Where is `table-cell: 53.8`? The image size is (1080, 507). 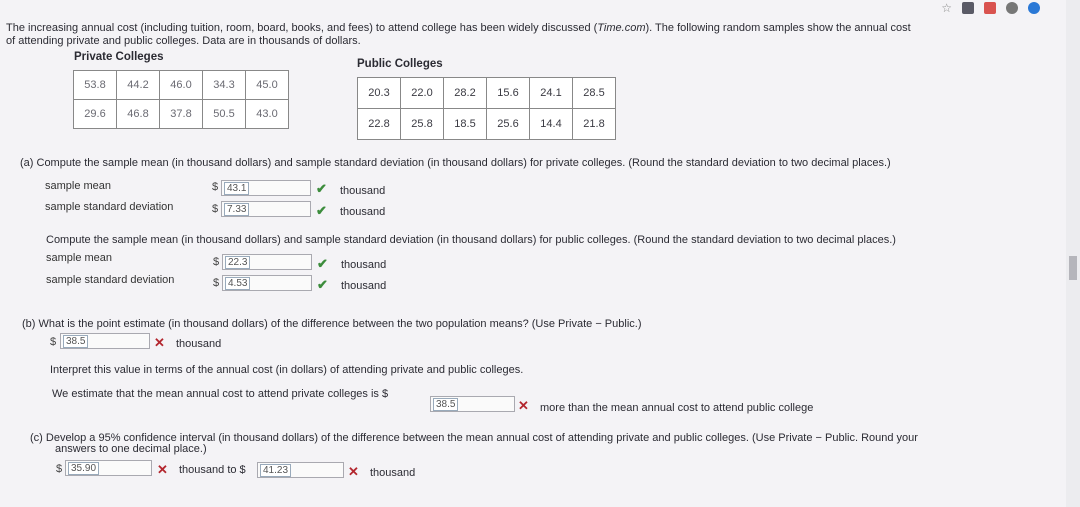 table-cell: 53.8 is located at coordinates (95, 85).